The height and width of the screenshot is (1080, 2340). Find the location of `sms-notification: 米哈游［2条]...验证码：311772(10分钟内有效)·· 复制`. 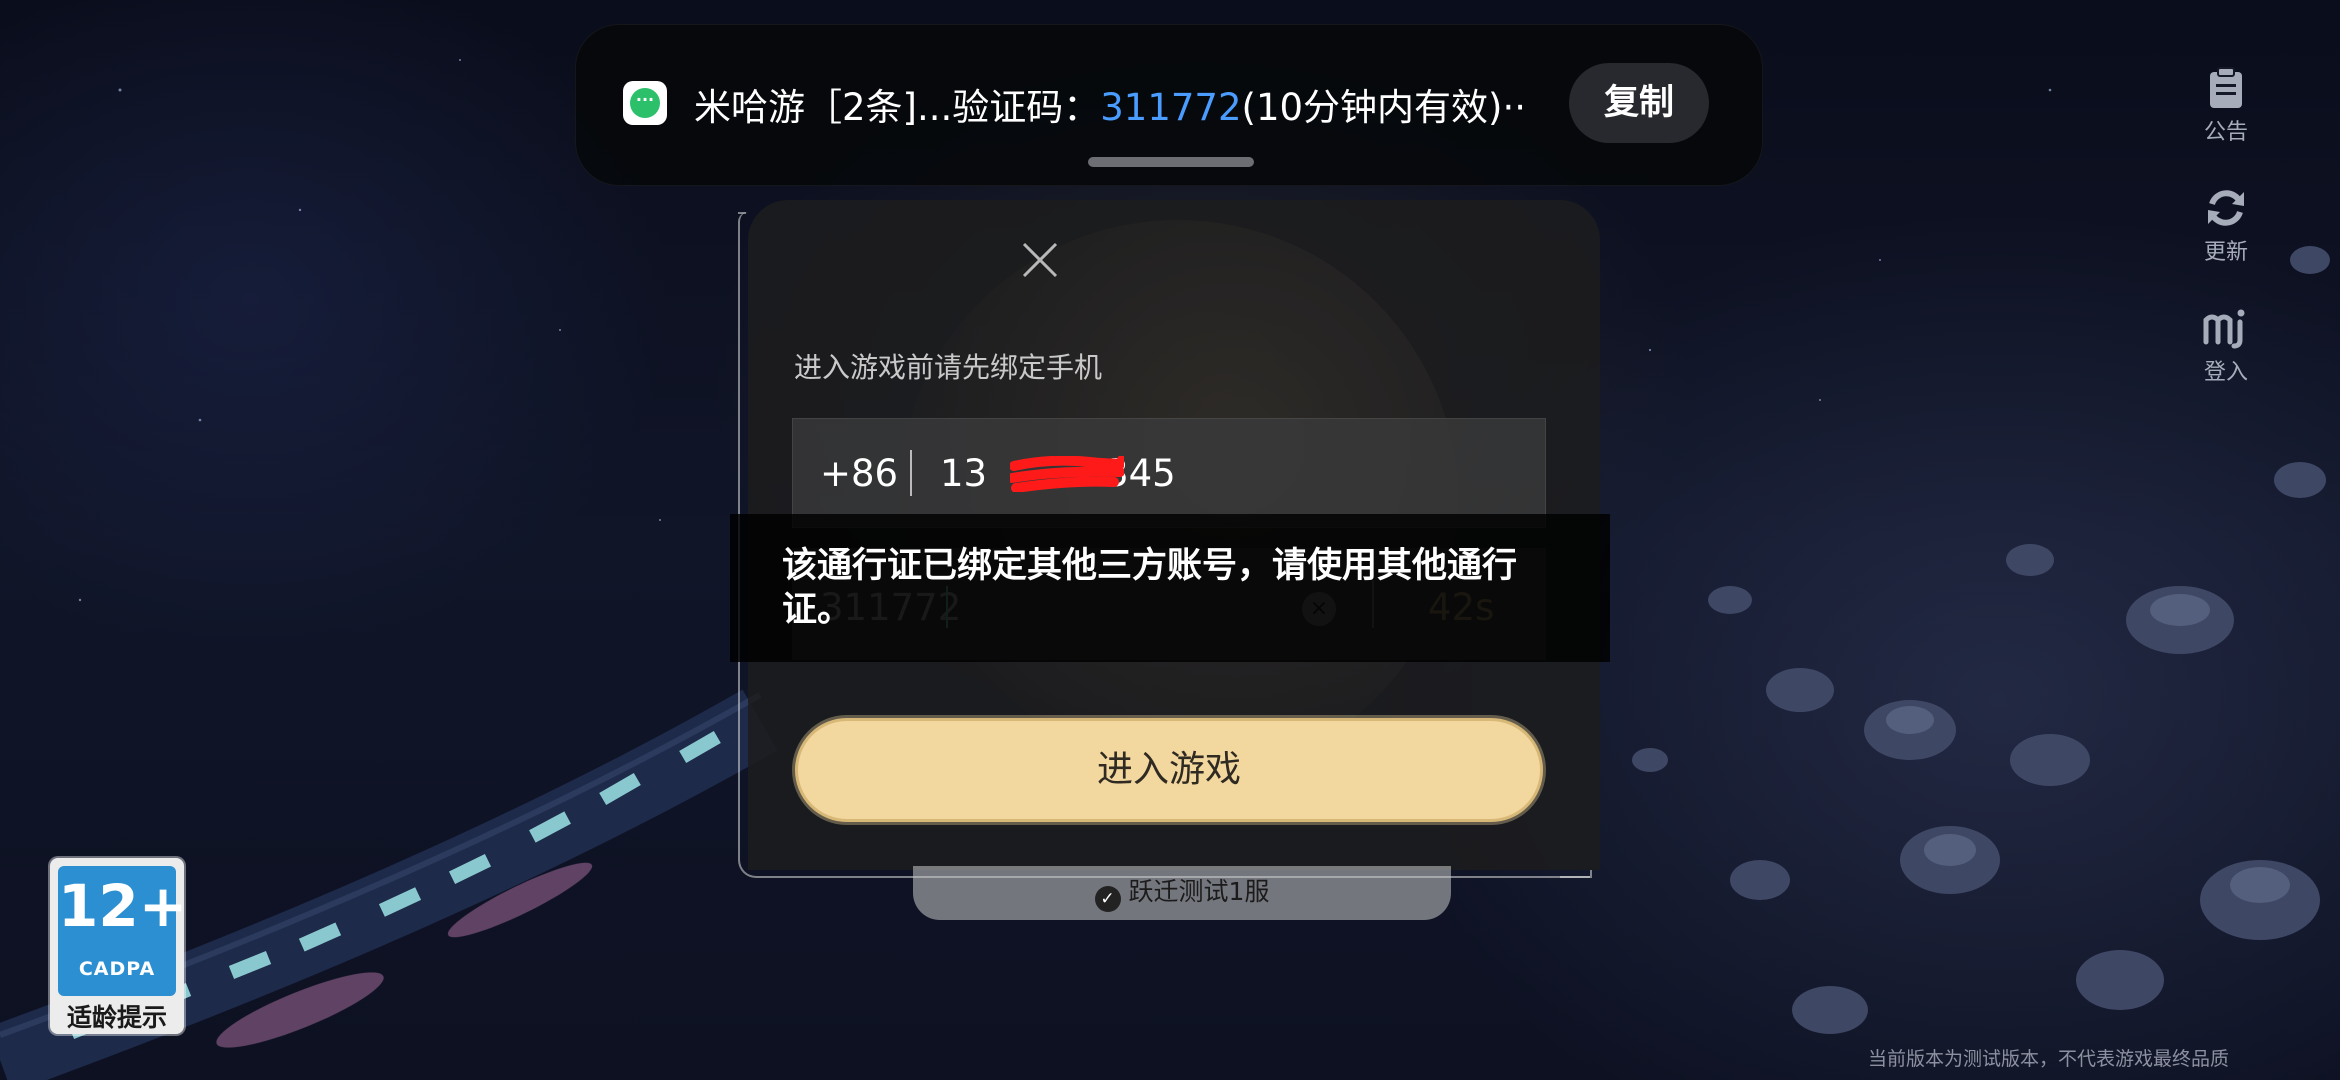

sms-notification: 米哈游［2条]...验证码：311772(10分钟内有效)·· 复制 is located at coordinates (1169, 105).